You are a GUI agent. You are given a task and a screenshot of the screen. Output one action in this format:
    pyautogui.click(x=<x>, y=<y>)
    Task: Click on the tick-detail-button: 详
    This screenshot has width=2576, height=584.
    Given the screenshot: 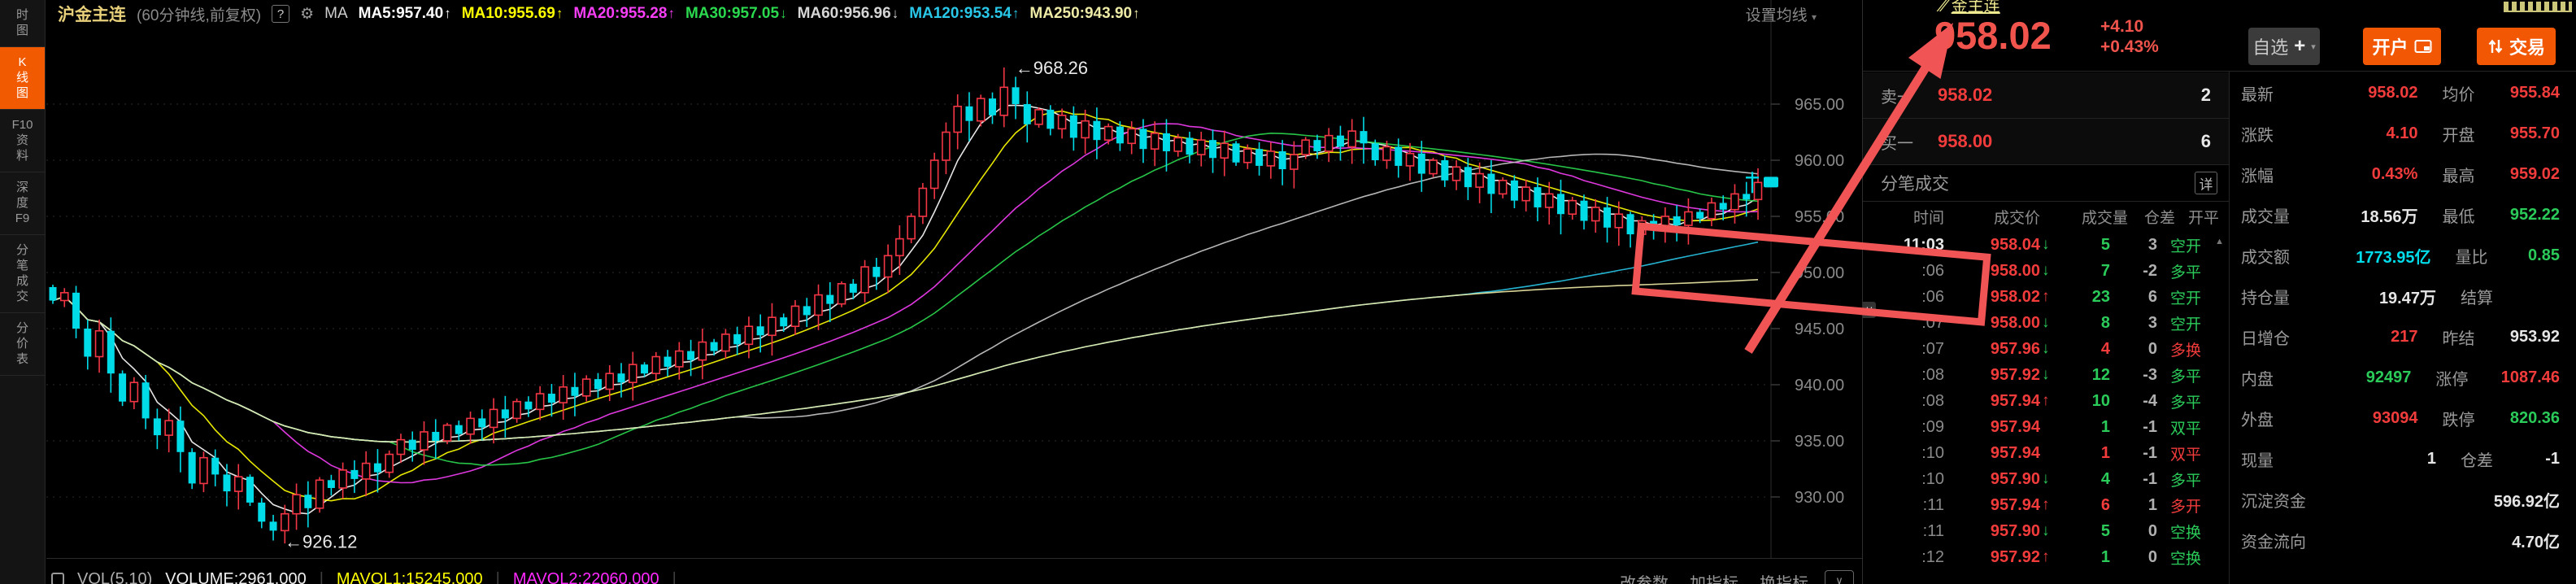 What is the action you would take?
    pyautogui.click(x=2206, y=183)
    